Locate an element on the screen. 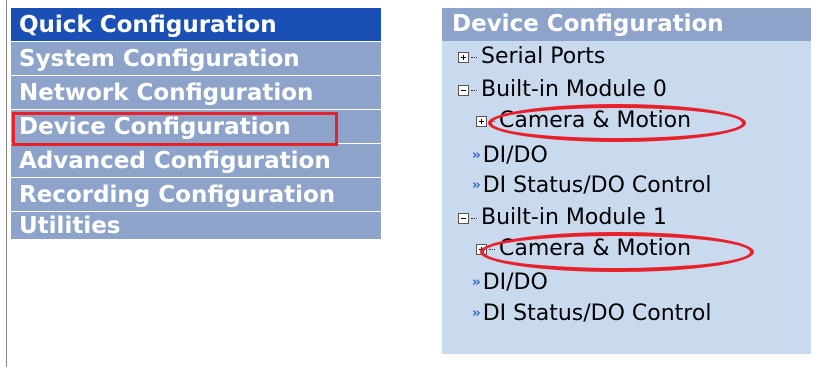 The image size is (813, 367). page-left-border is located at coordinates (6, 183).